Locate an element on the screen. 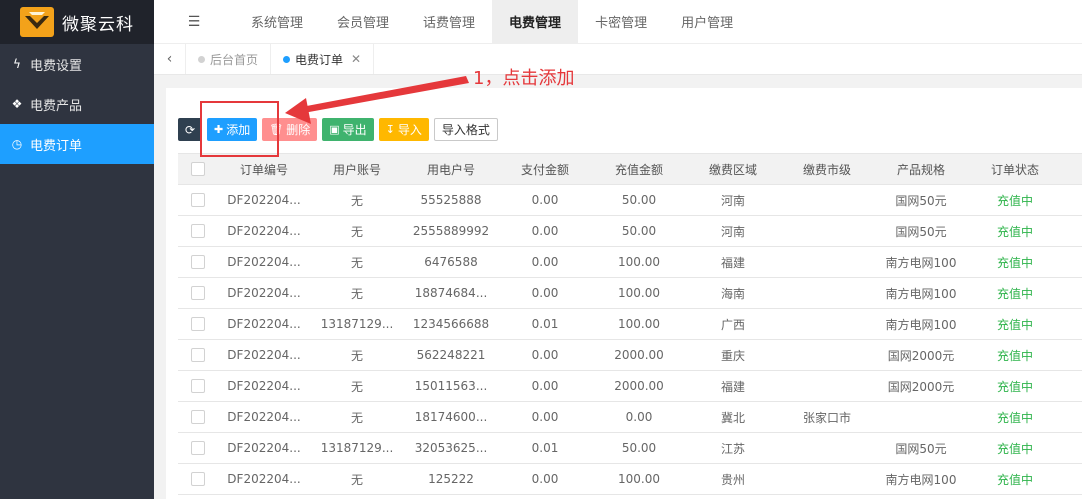  table-cell: 55525888 is located at coordinates (451, 200).